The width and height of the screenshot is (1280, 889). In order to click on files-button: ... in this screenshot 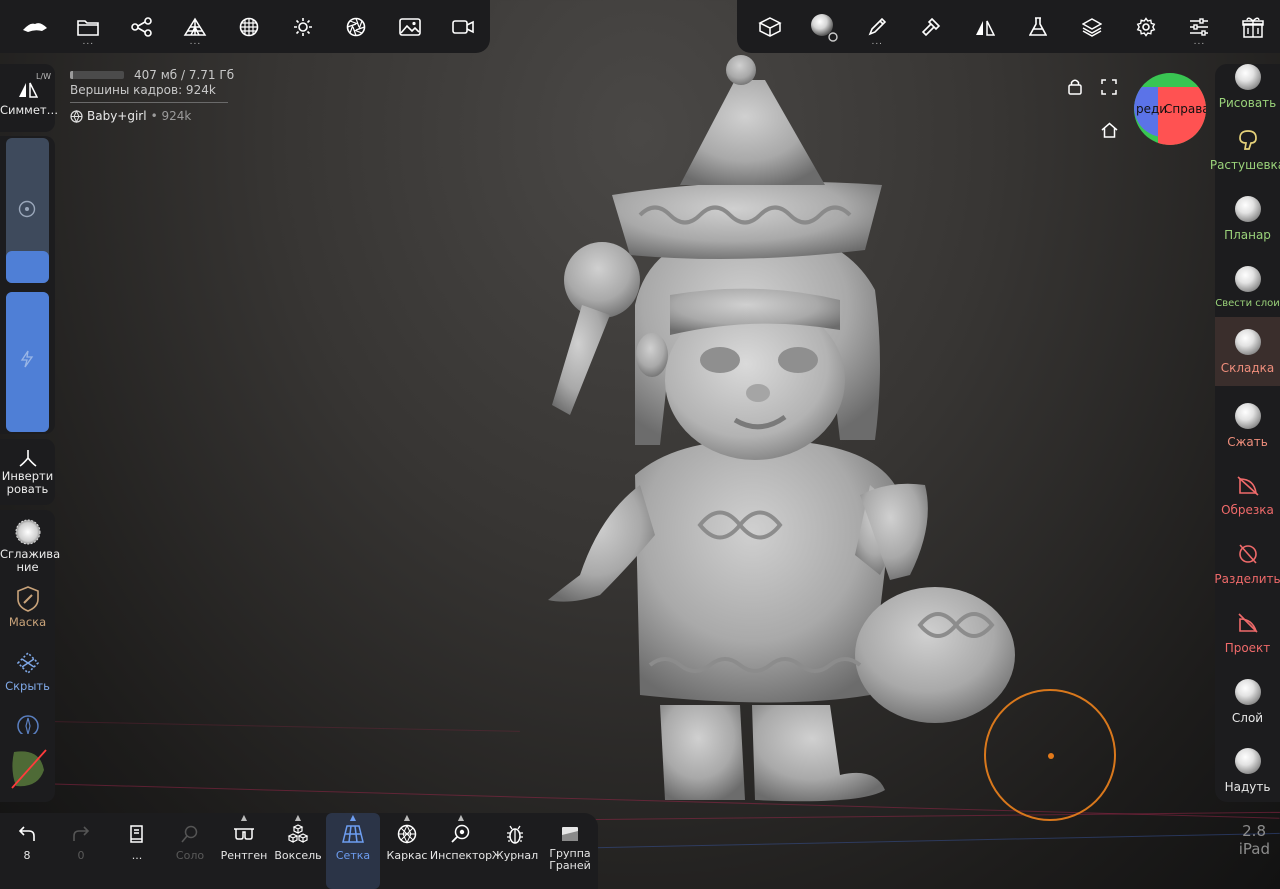, I will do `click(89, 26)`.